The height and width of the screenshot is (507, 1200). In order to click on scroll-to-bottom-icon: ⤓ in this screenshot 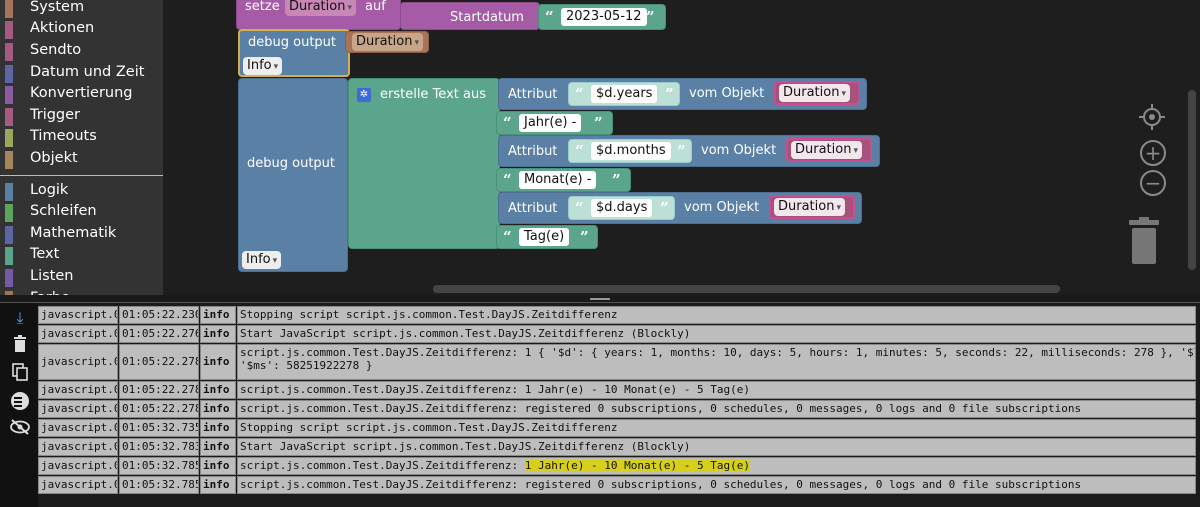, I will do `click(20, 318)`.